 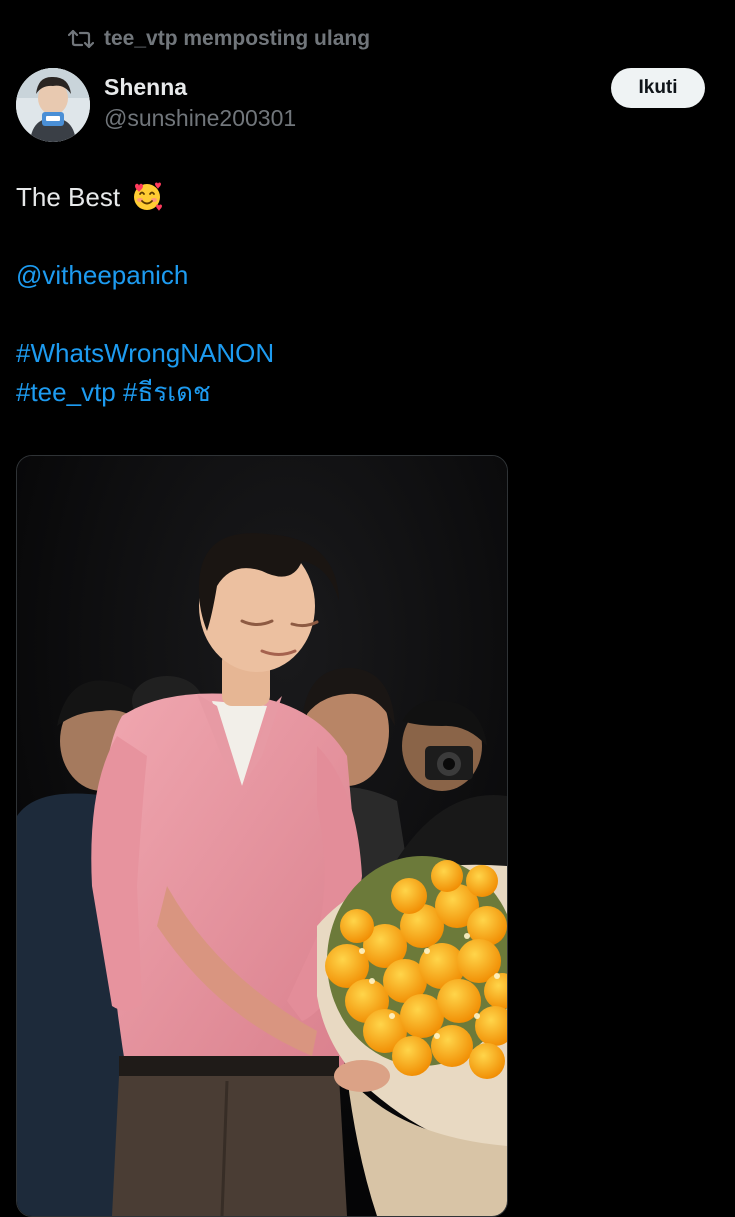 What do you see at coordinates (200, 118) in the screenshot?
I see `author-handle: @sunshine200301` at bounding box center [200, 118].